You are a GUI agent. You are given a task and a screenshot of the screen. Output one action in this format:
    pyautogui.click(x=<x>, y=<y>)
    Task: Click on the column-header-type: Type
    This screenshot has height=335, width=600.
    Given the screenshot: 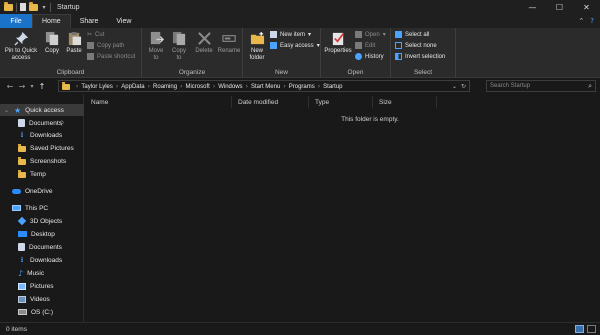 What is the action you would take?
    pyautogui.click(x=341, y=102)
    